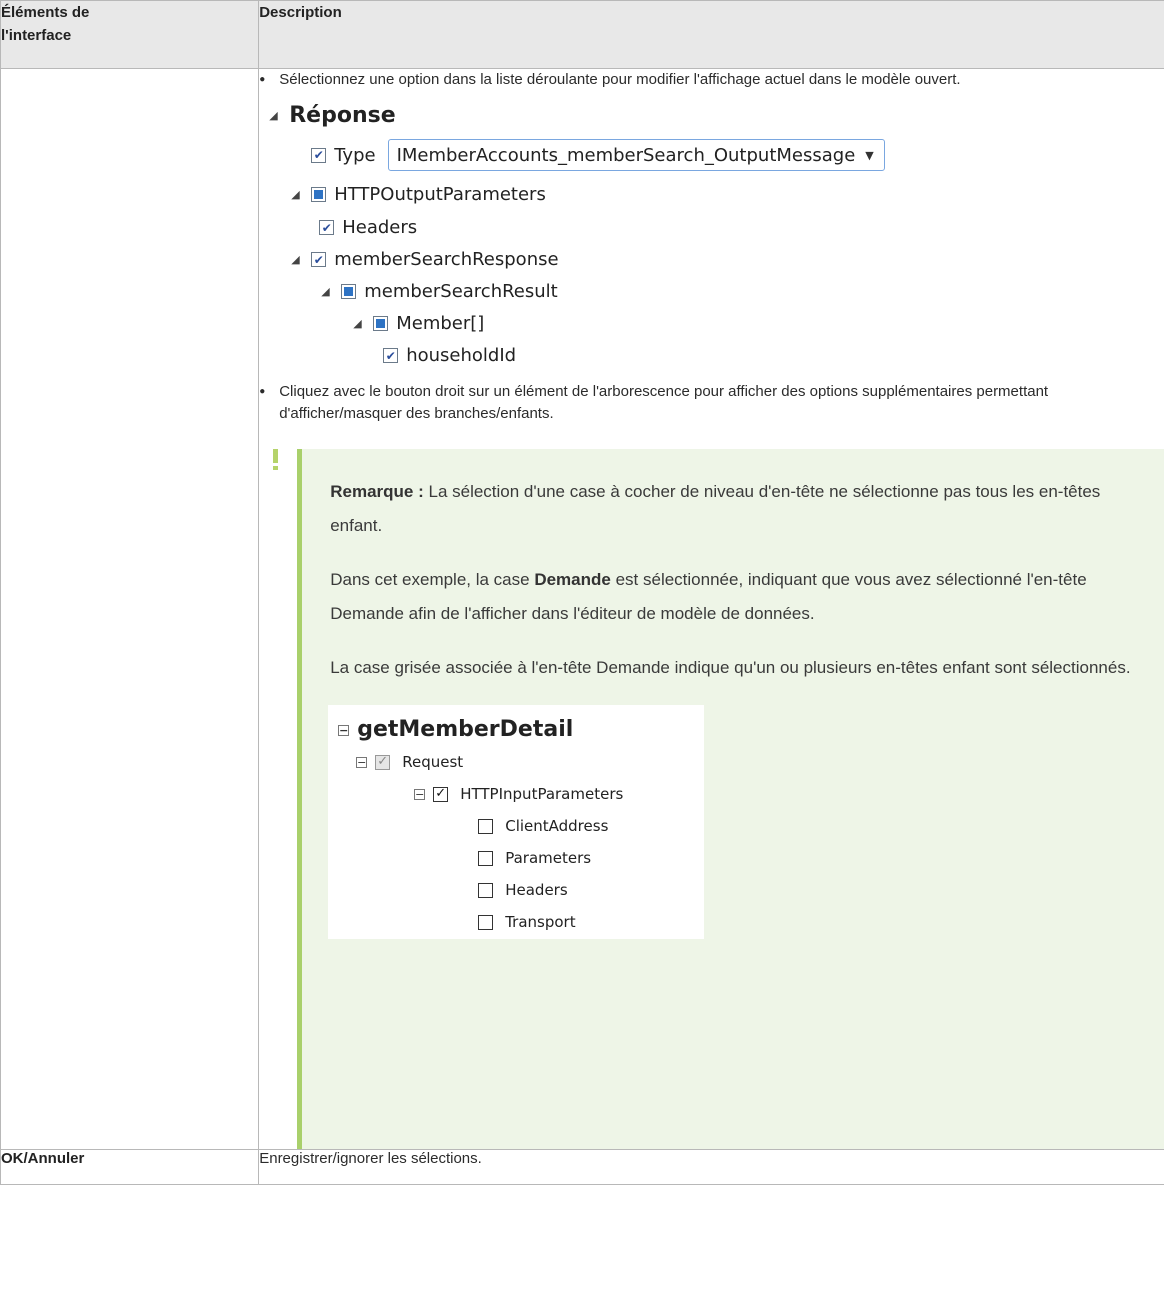 The height and width of the screenshot is (1301, 1164). I want to click on note-text: Dans cet exemple, la case, so click(432, 579).